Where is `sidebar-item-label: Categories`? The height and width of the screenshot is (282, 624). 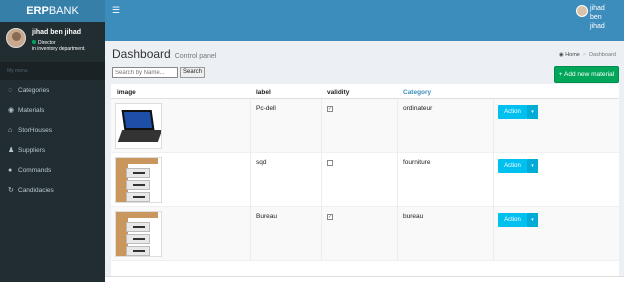 sidebar-item-label: Categories is located at coordinates (34, 90).